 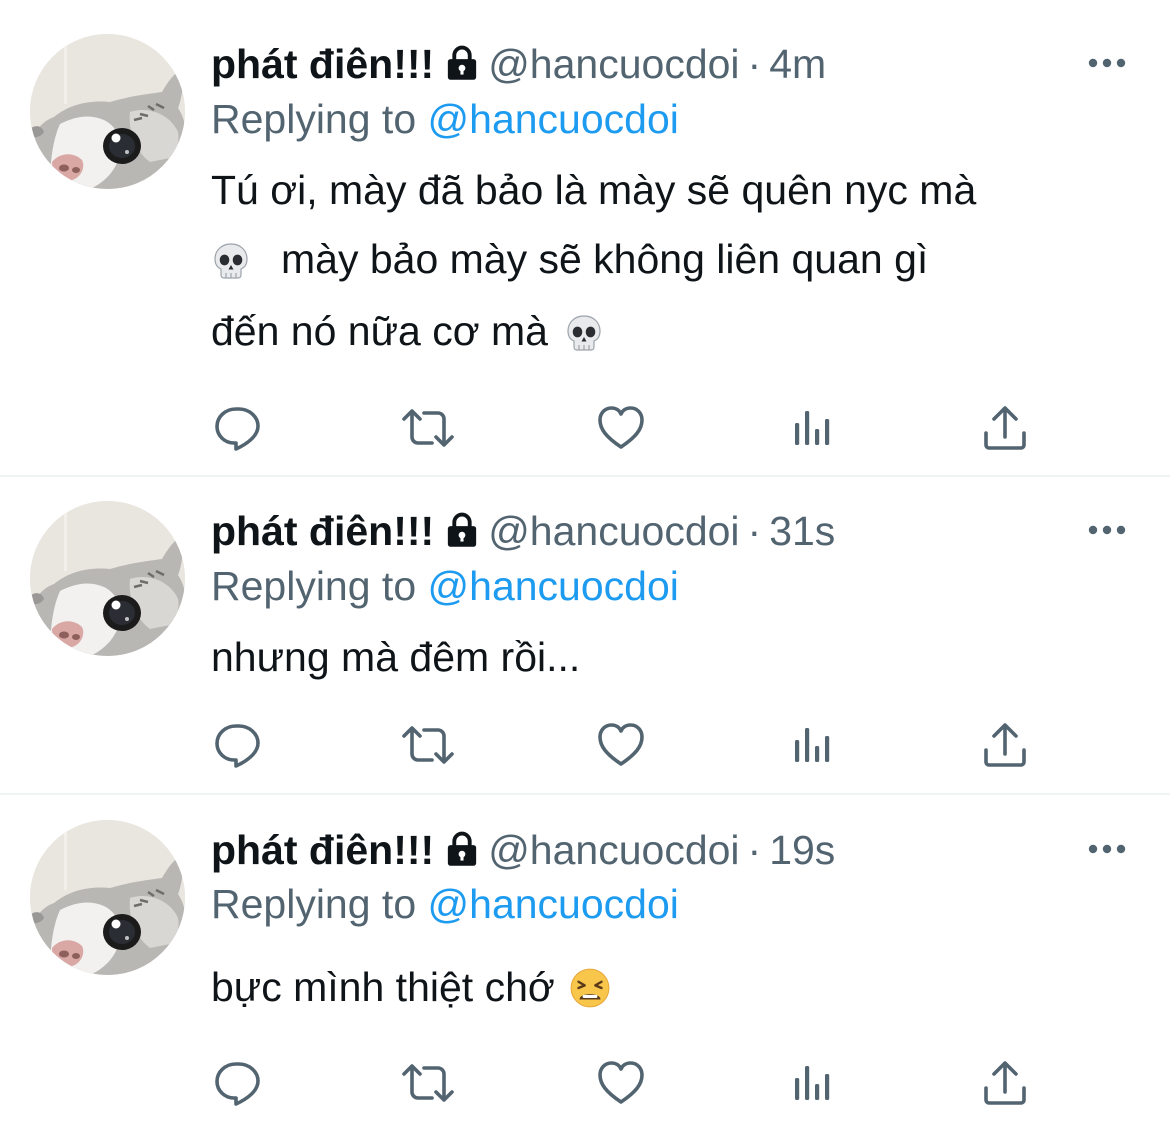 What do you see at coordinates (802, 531) in the screenshot?
I see `timestamp: 31s` at bounding box center [802, 531].